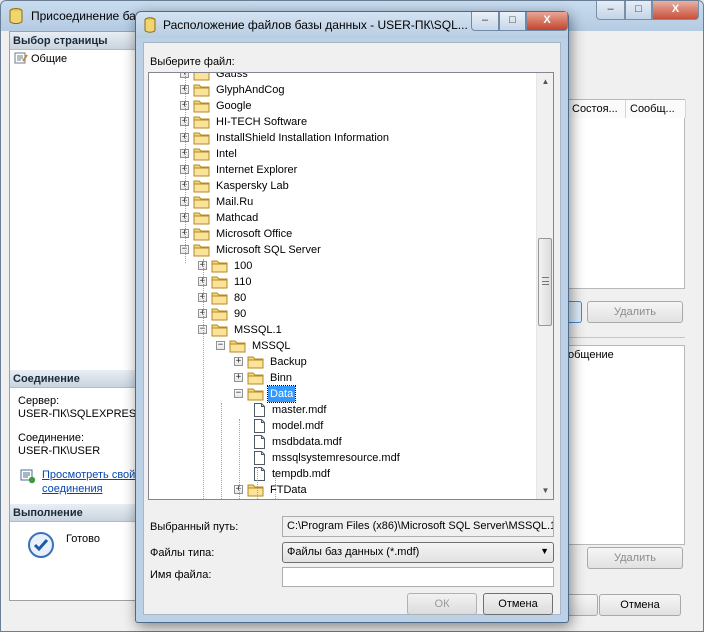  I want to click on link-line-1: Просмотреть свой, so click(89, 475).